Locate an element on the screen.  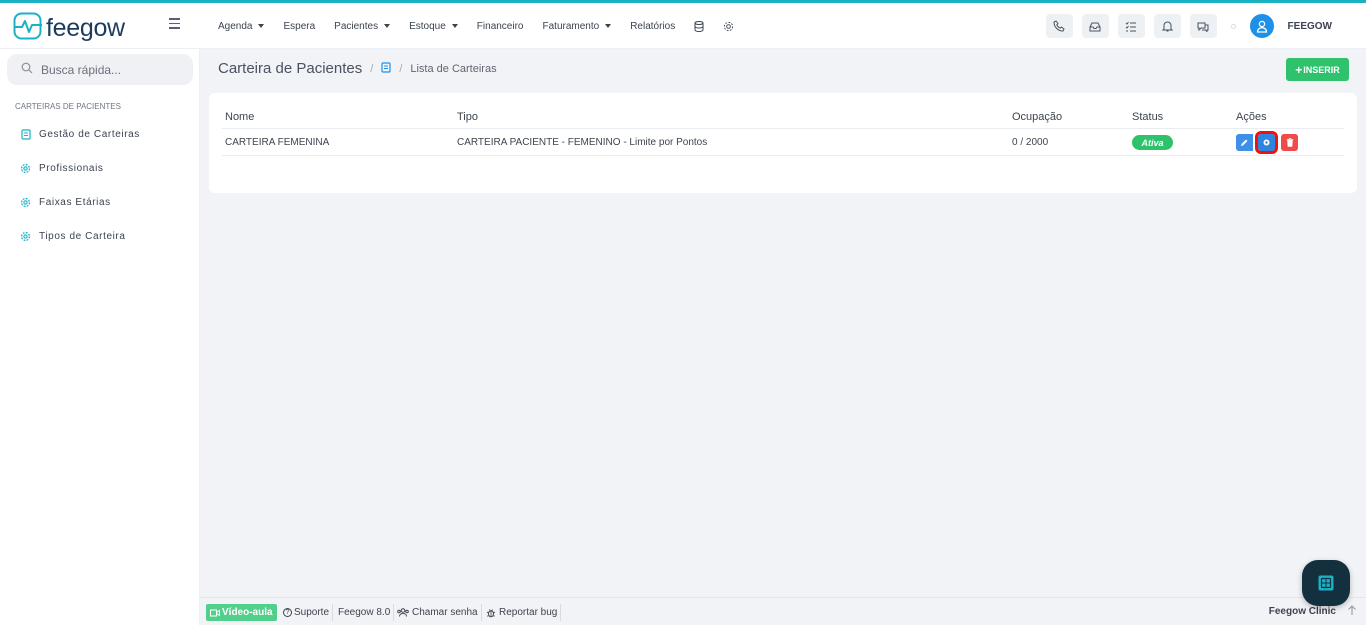
settings-button is located at coordinates (1266, 142).